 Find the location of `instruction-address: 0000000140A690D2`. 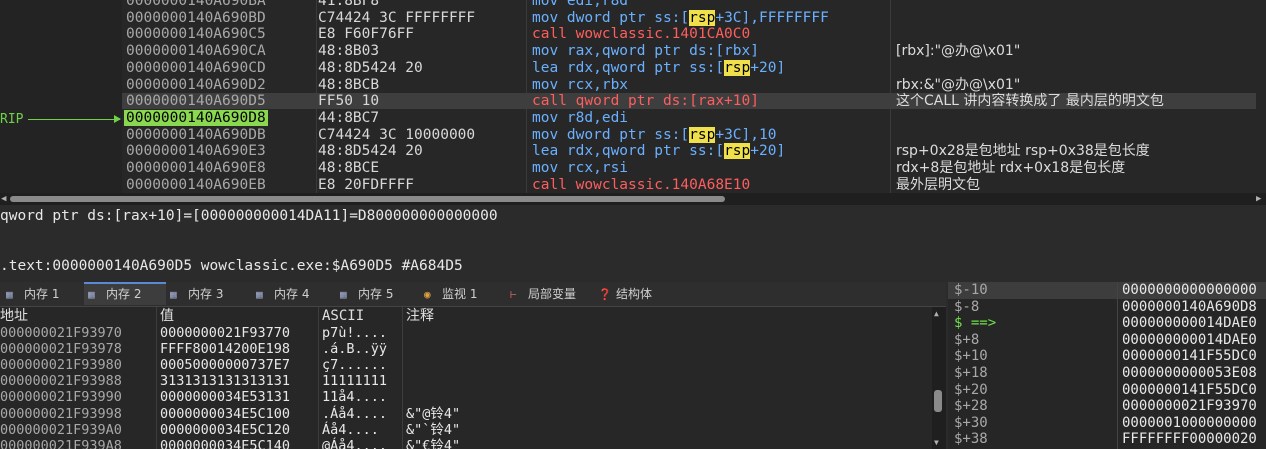

instruction-address: 0000000140A690D2 is located at coordinates (196, 85).